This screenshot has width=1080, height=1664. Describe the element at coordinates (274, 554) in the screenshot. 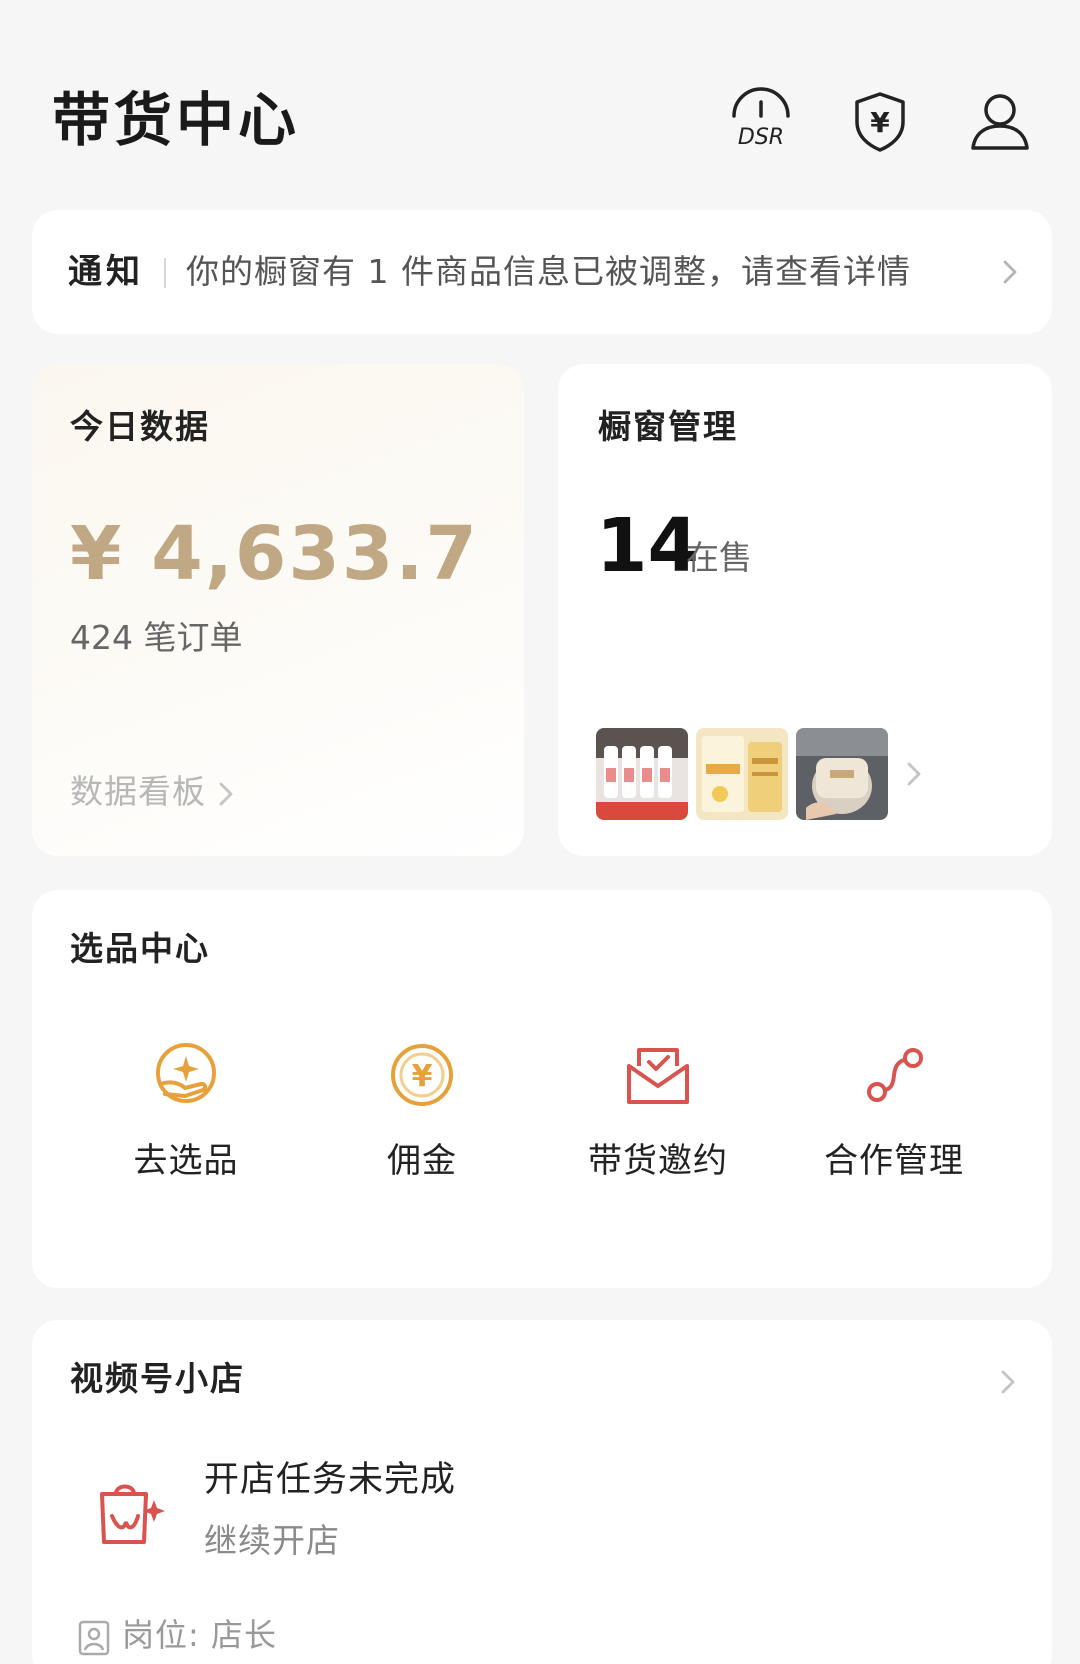

I see `today-amount: ¥ 4,633.7` at that location.